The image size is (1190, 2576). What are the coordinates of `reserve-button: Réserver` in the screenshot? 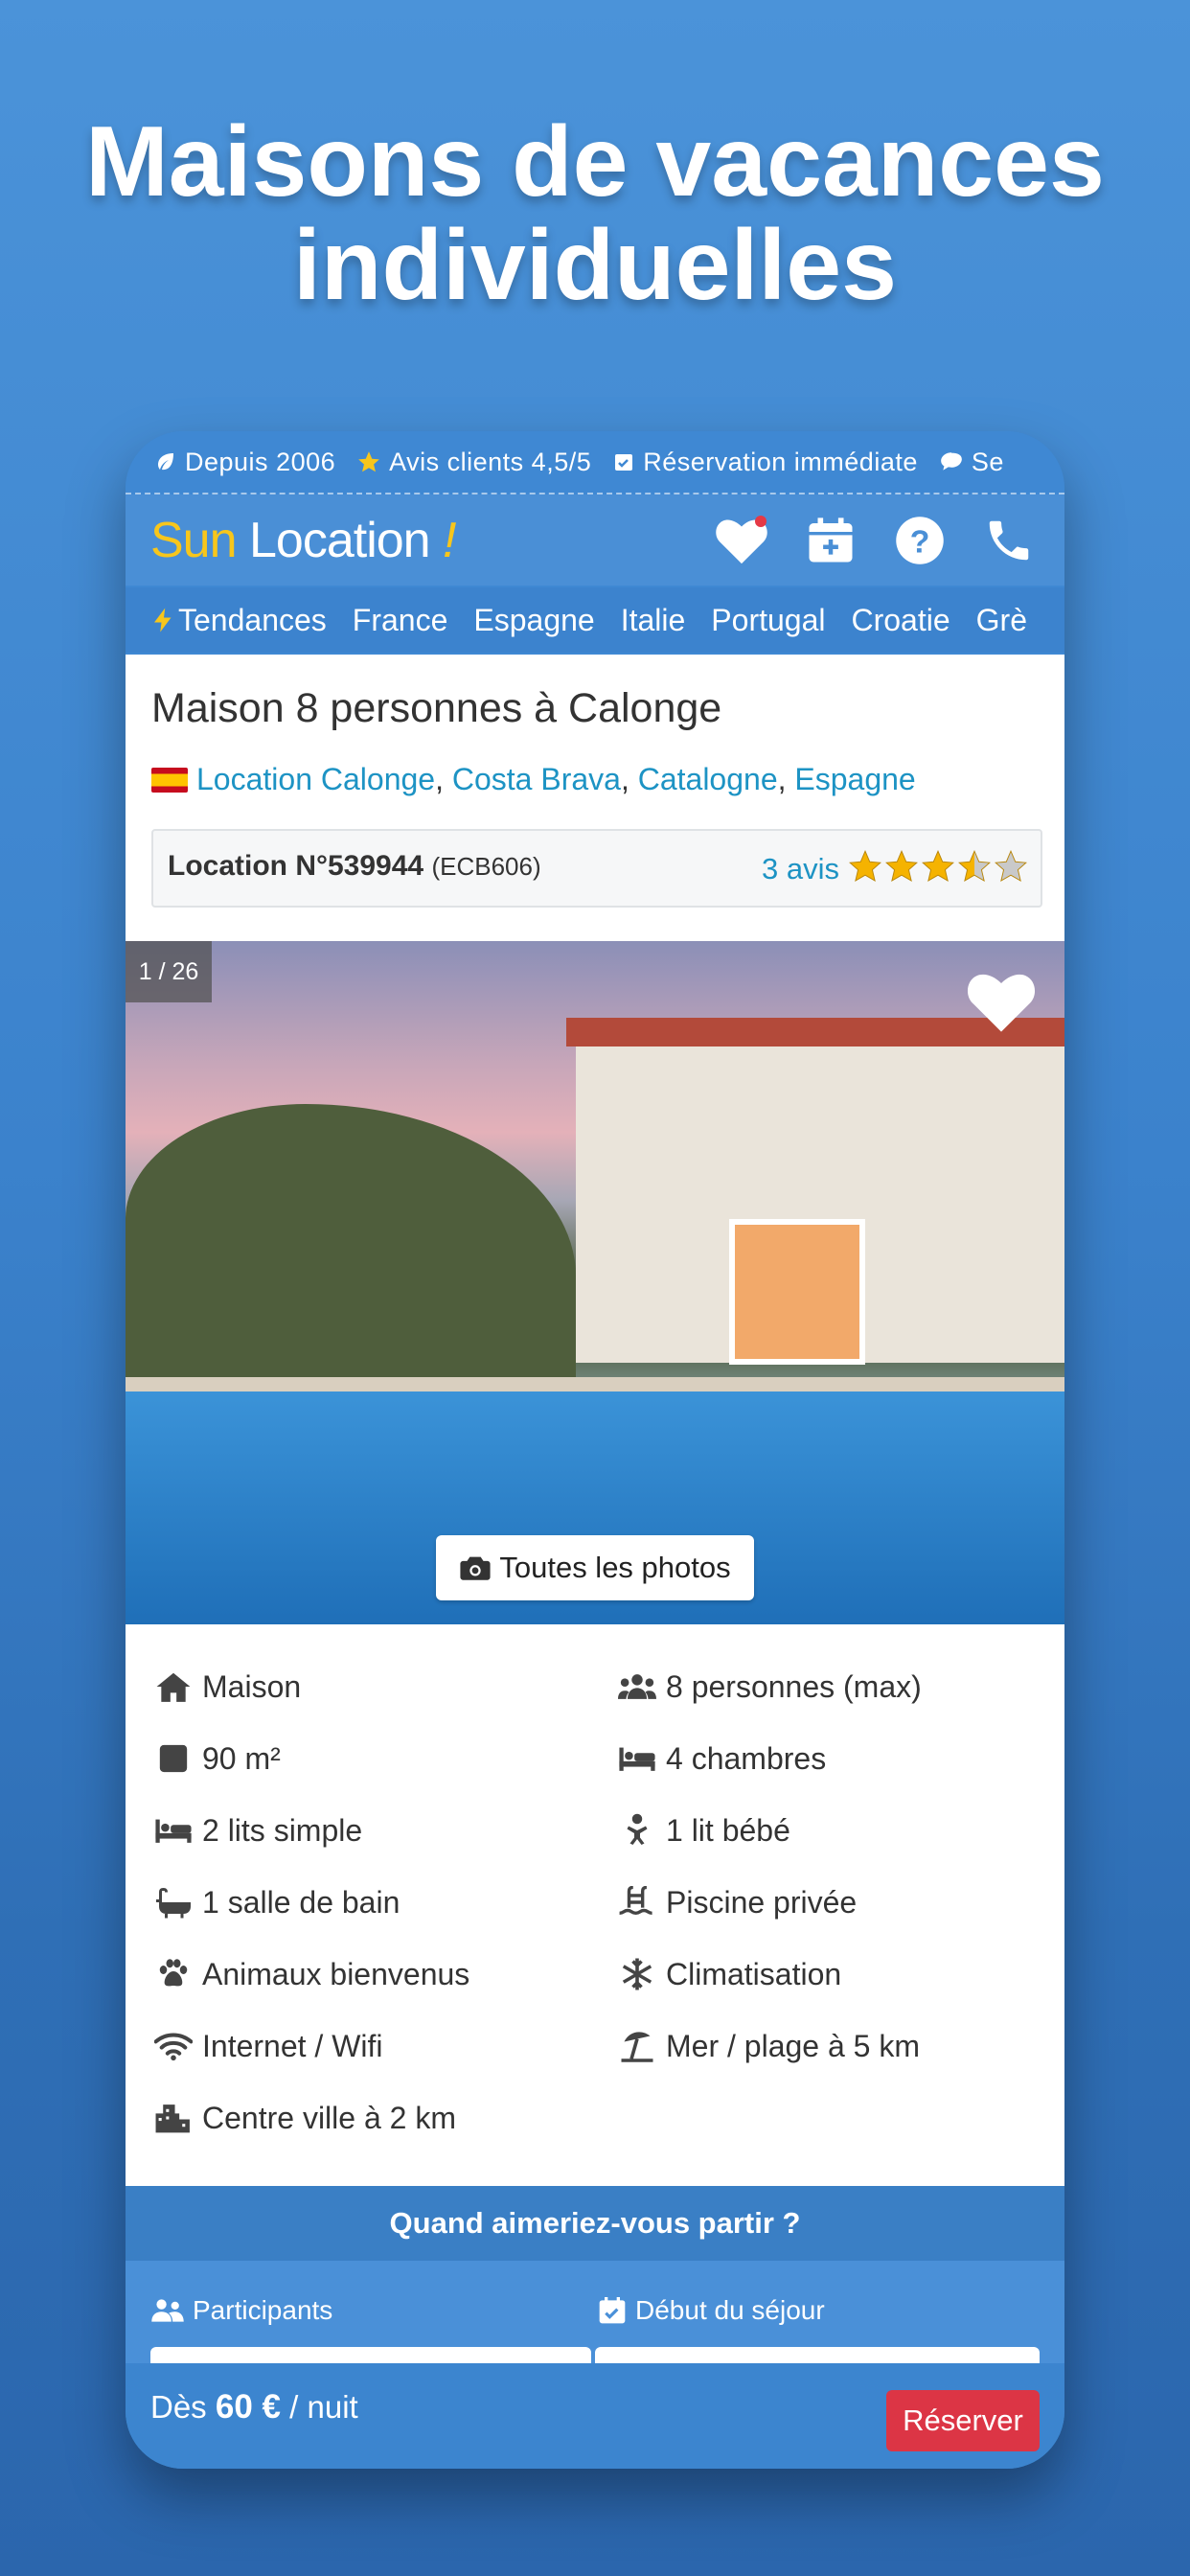 It's located at (963, 2420).